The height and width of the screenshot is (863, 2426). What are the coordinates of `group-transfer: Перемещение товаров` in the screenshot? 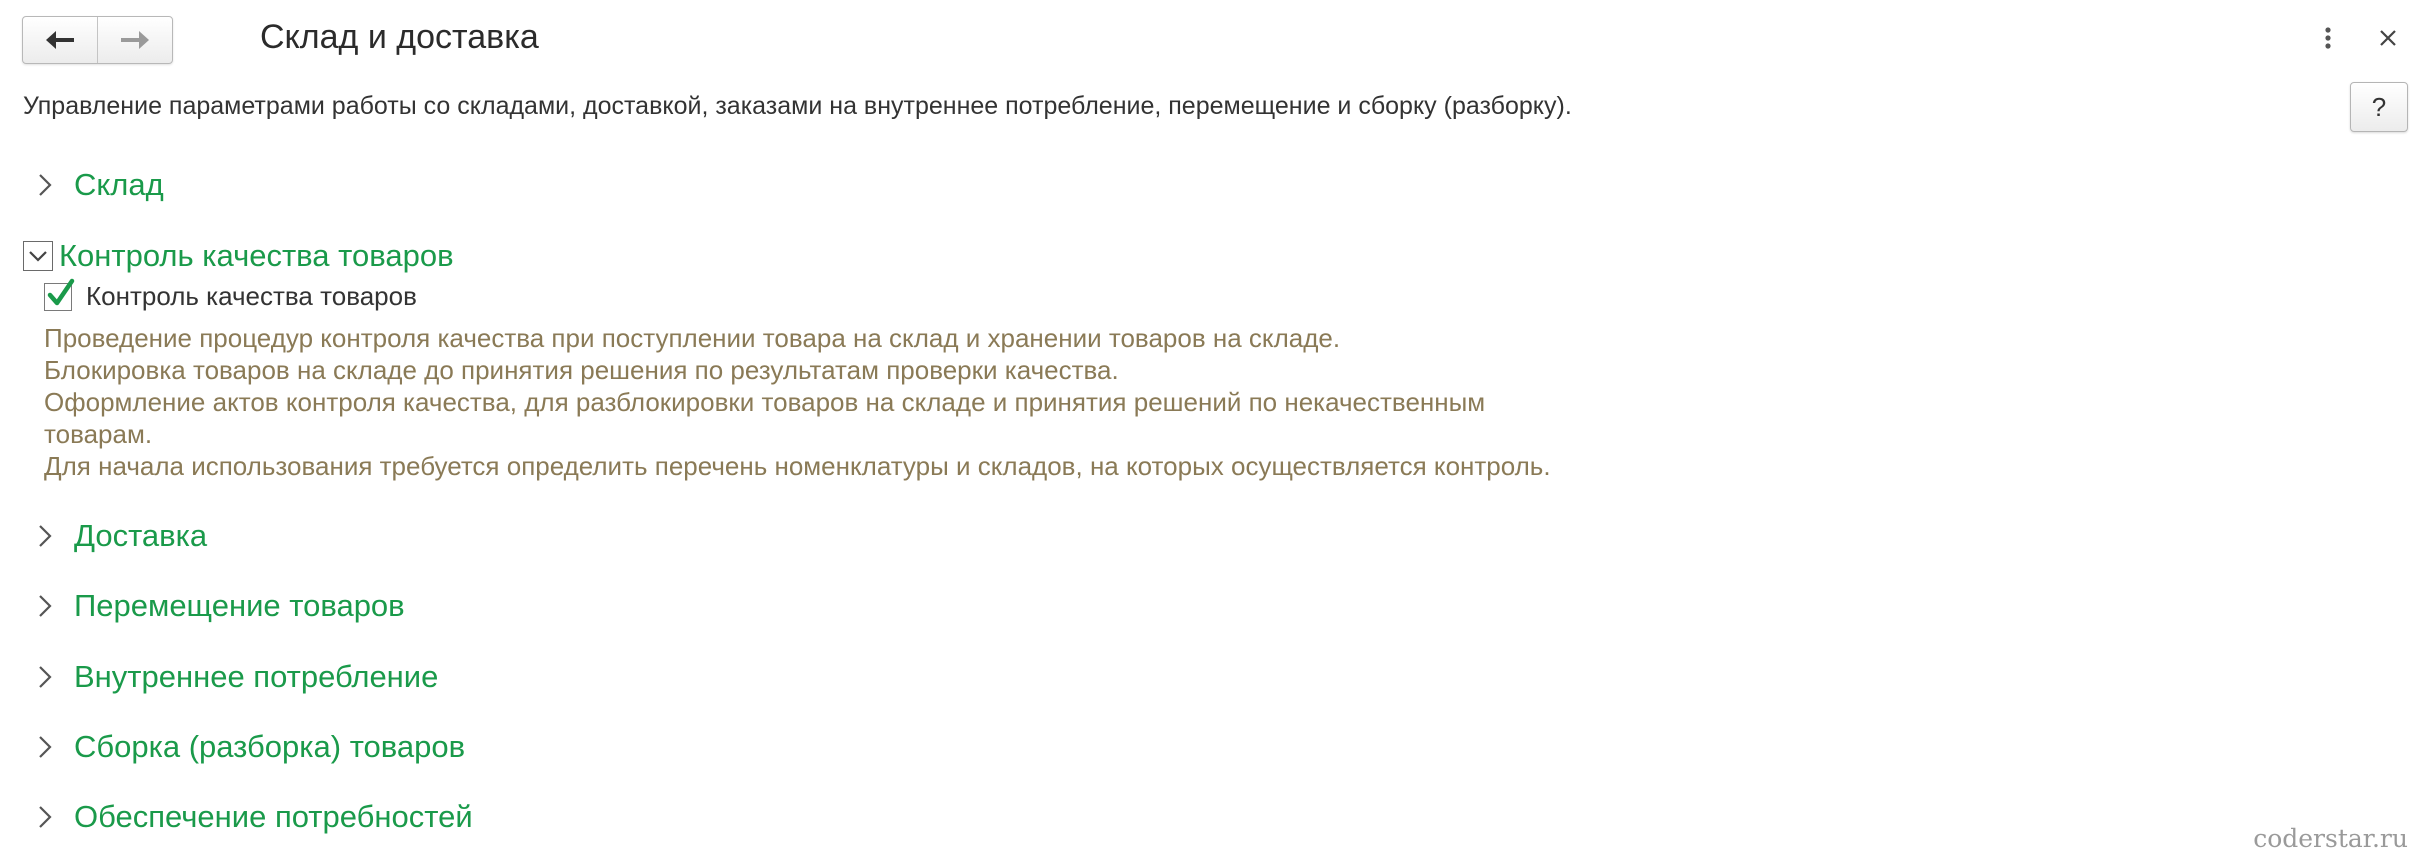 It's located at (216, 606).